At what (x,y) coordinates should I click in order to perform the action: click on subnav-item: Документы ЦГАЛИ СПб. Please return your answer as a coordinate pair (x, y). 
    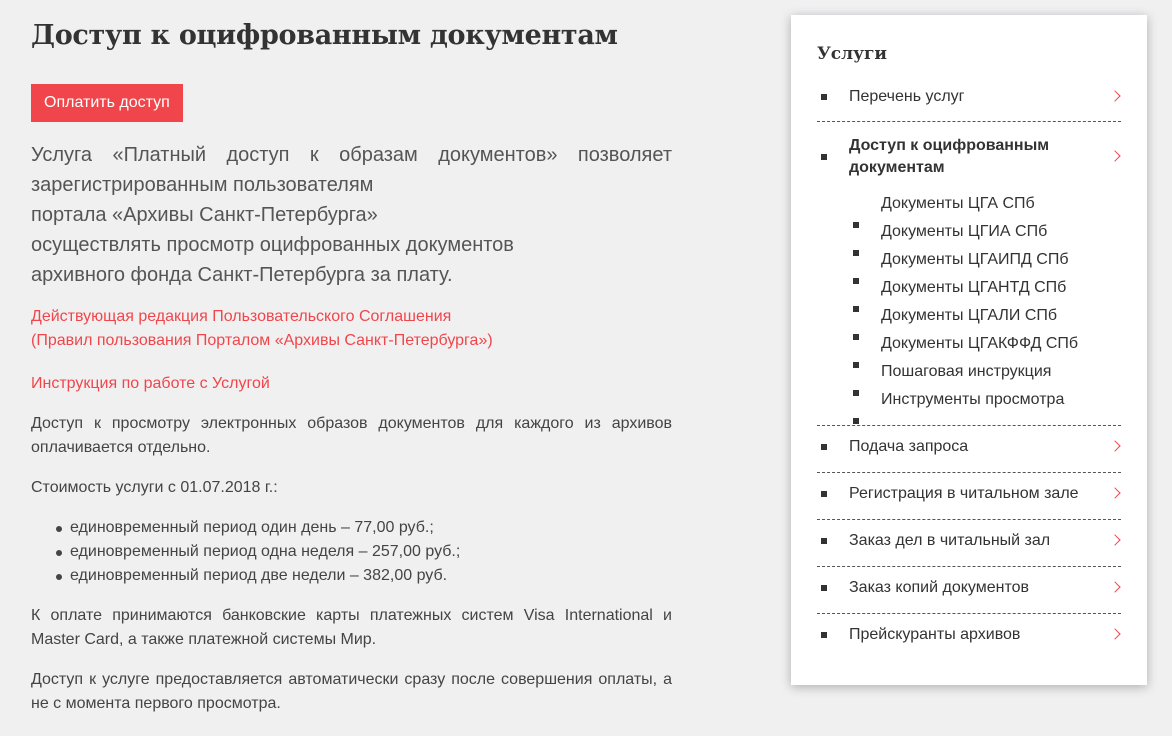
    Looking at the image, I should click on (965, 321).